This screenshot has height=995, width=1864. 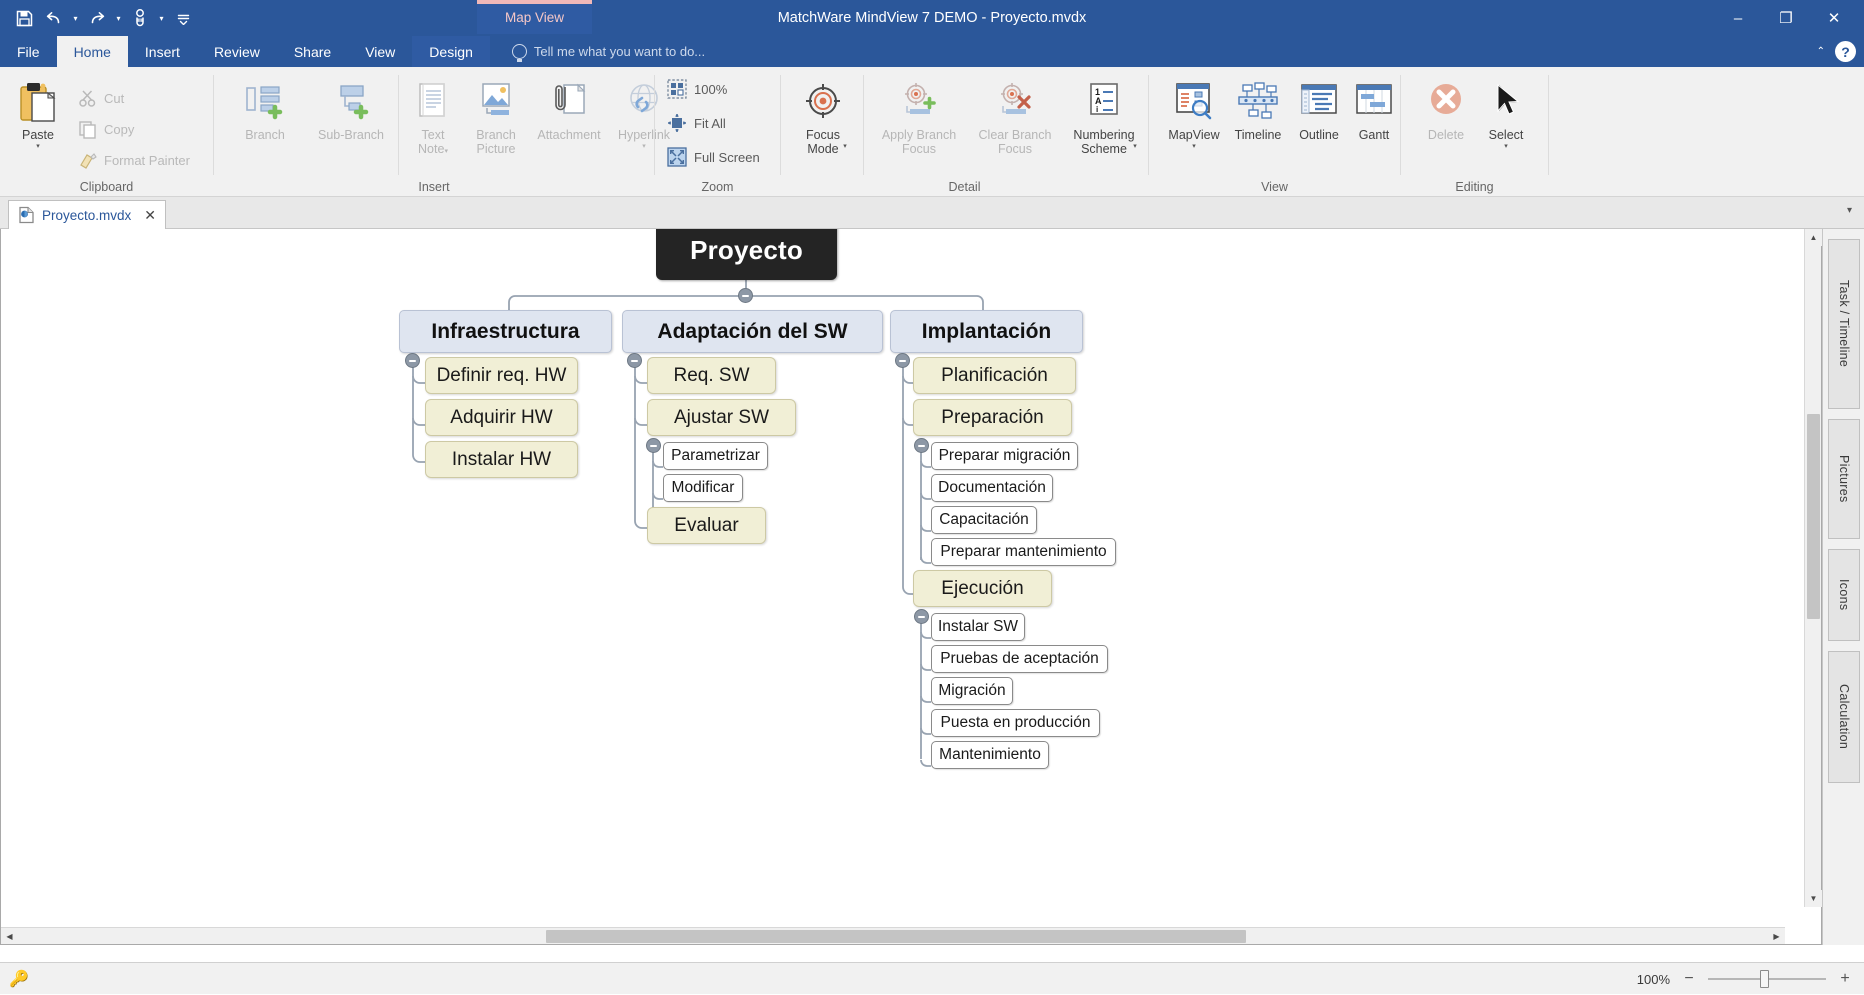 What do you see at coordinates (501, 459) in the screenshot?
I see `mindmap-node-instalar-hw: Instalar HW` at bounding box center [501, 459].